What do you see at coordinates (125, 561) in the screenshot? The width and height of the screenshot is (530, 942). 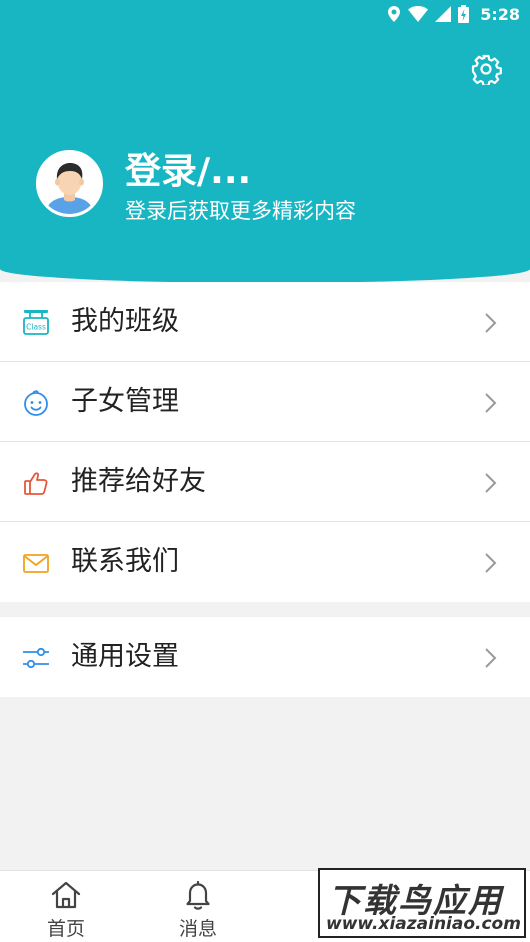 I see `menu-item-label: 联系我们` at bounding box center [125, 561].